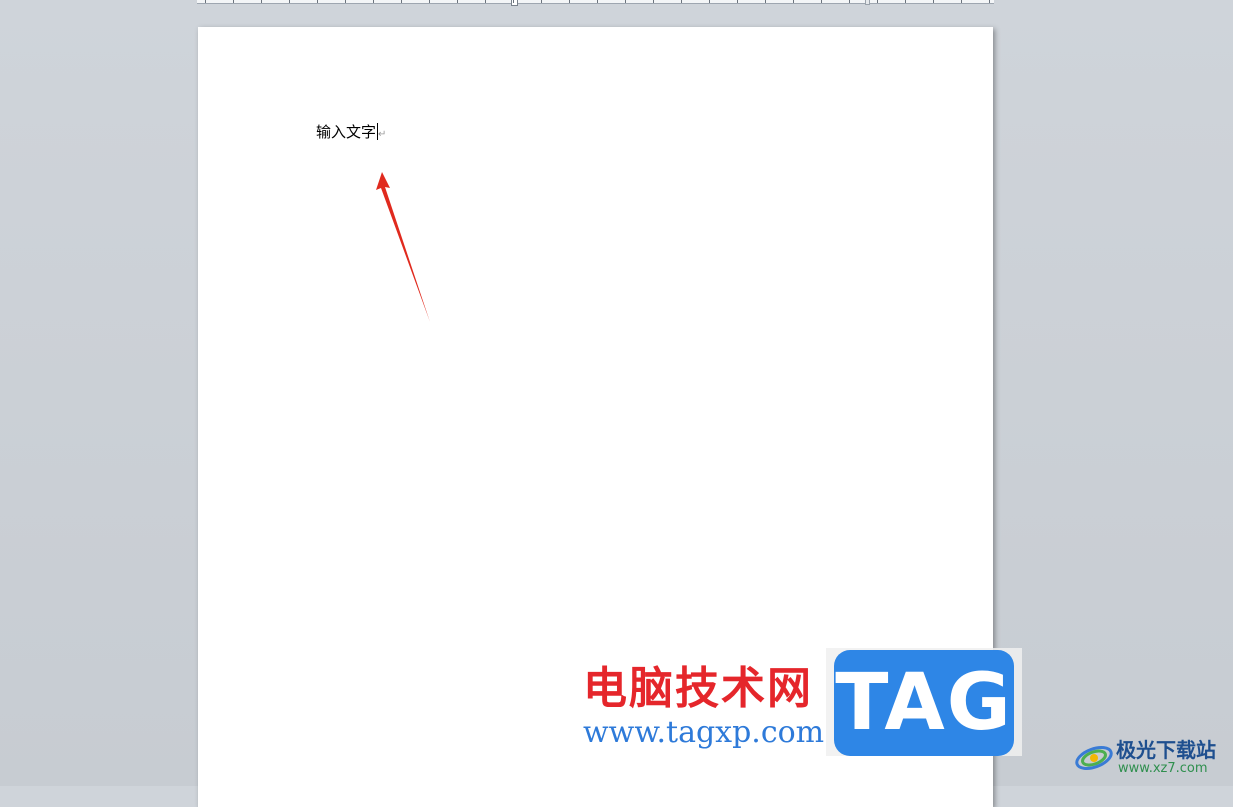  What do you see at coordinates (346, 132) in the screenshot?
I see `document-text: 输入文字` at bounding box center [346, 132].